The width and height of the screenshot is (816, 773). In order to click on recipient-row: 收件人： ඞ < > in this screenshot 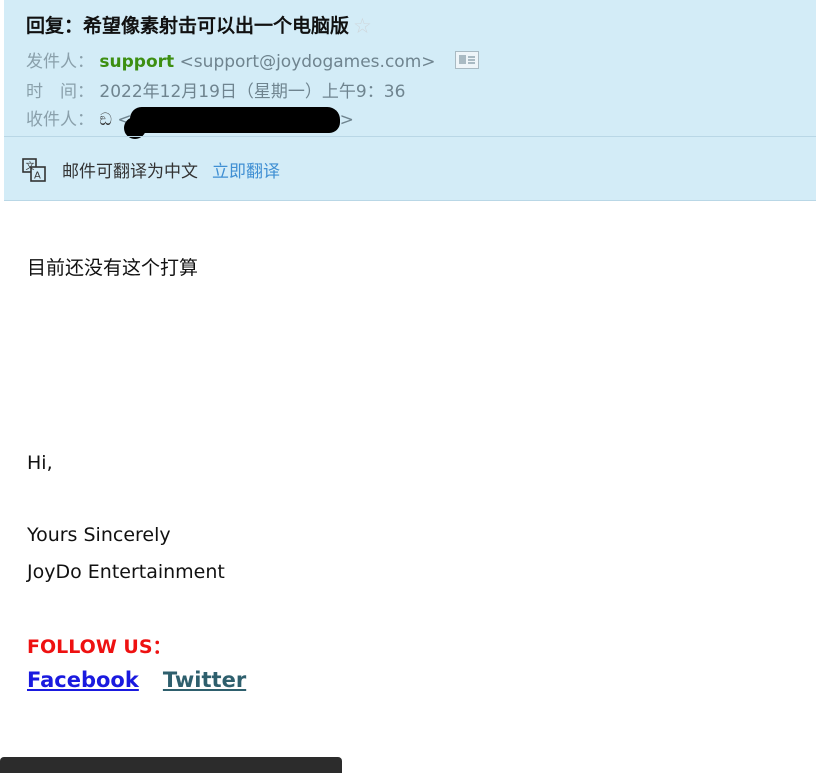, I will do `click(190, 122)`.